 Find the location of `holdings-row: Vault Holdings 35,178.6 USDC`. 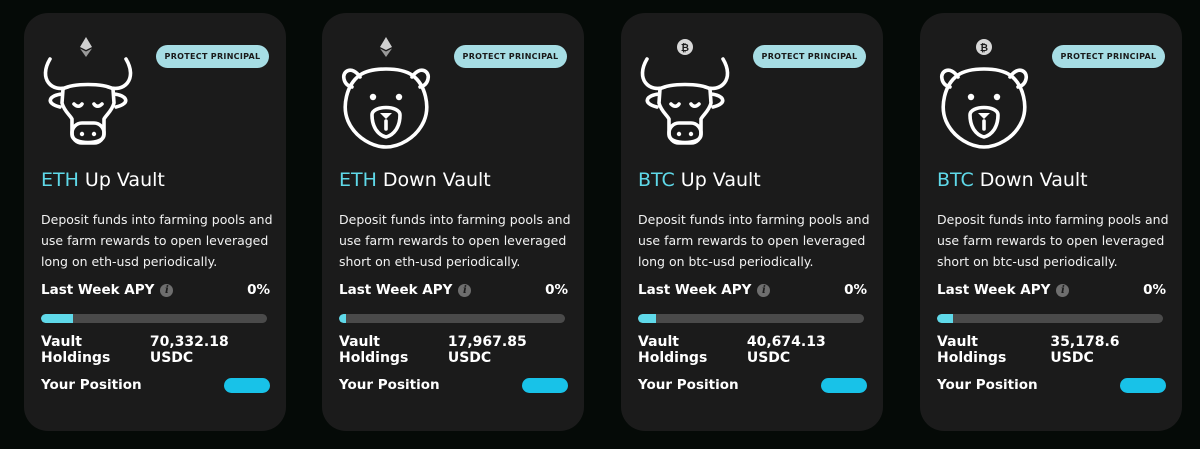

holdings-row: Vault Holdings 35,178.6 USDC is located at coordinates (1051, 350).